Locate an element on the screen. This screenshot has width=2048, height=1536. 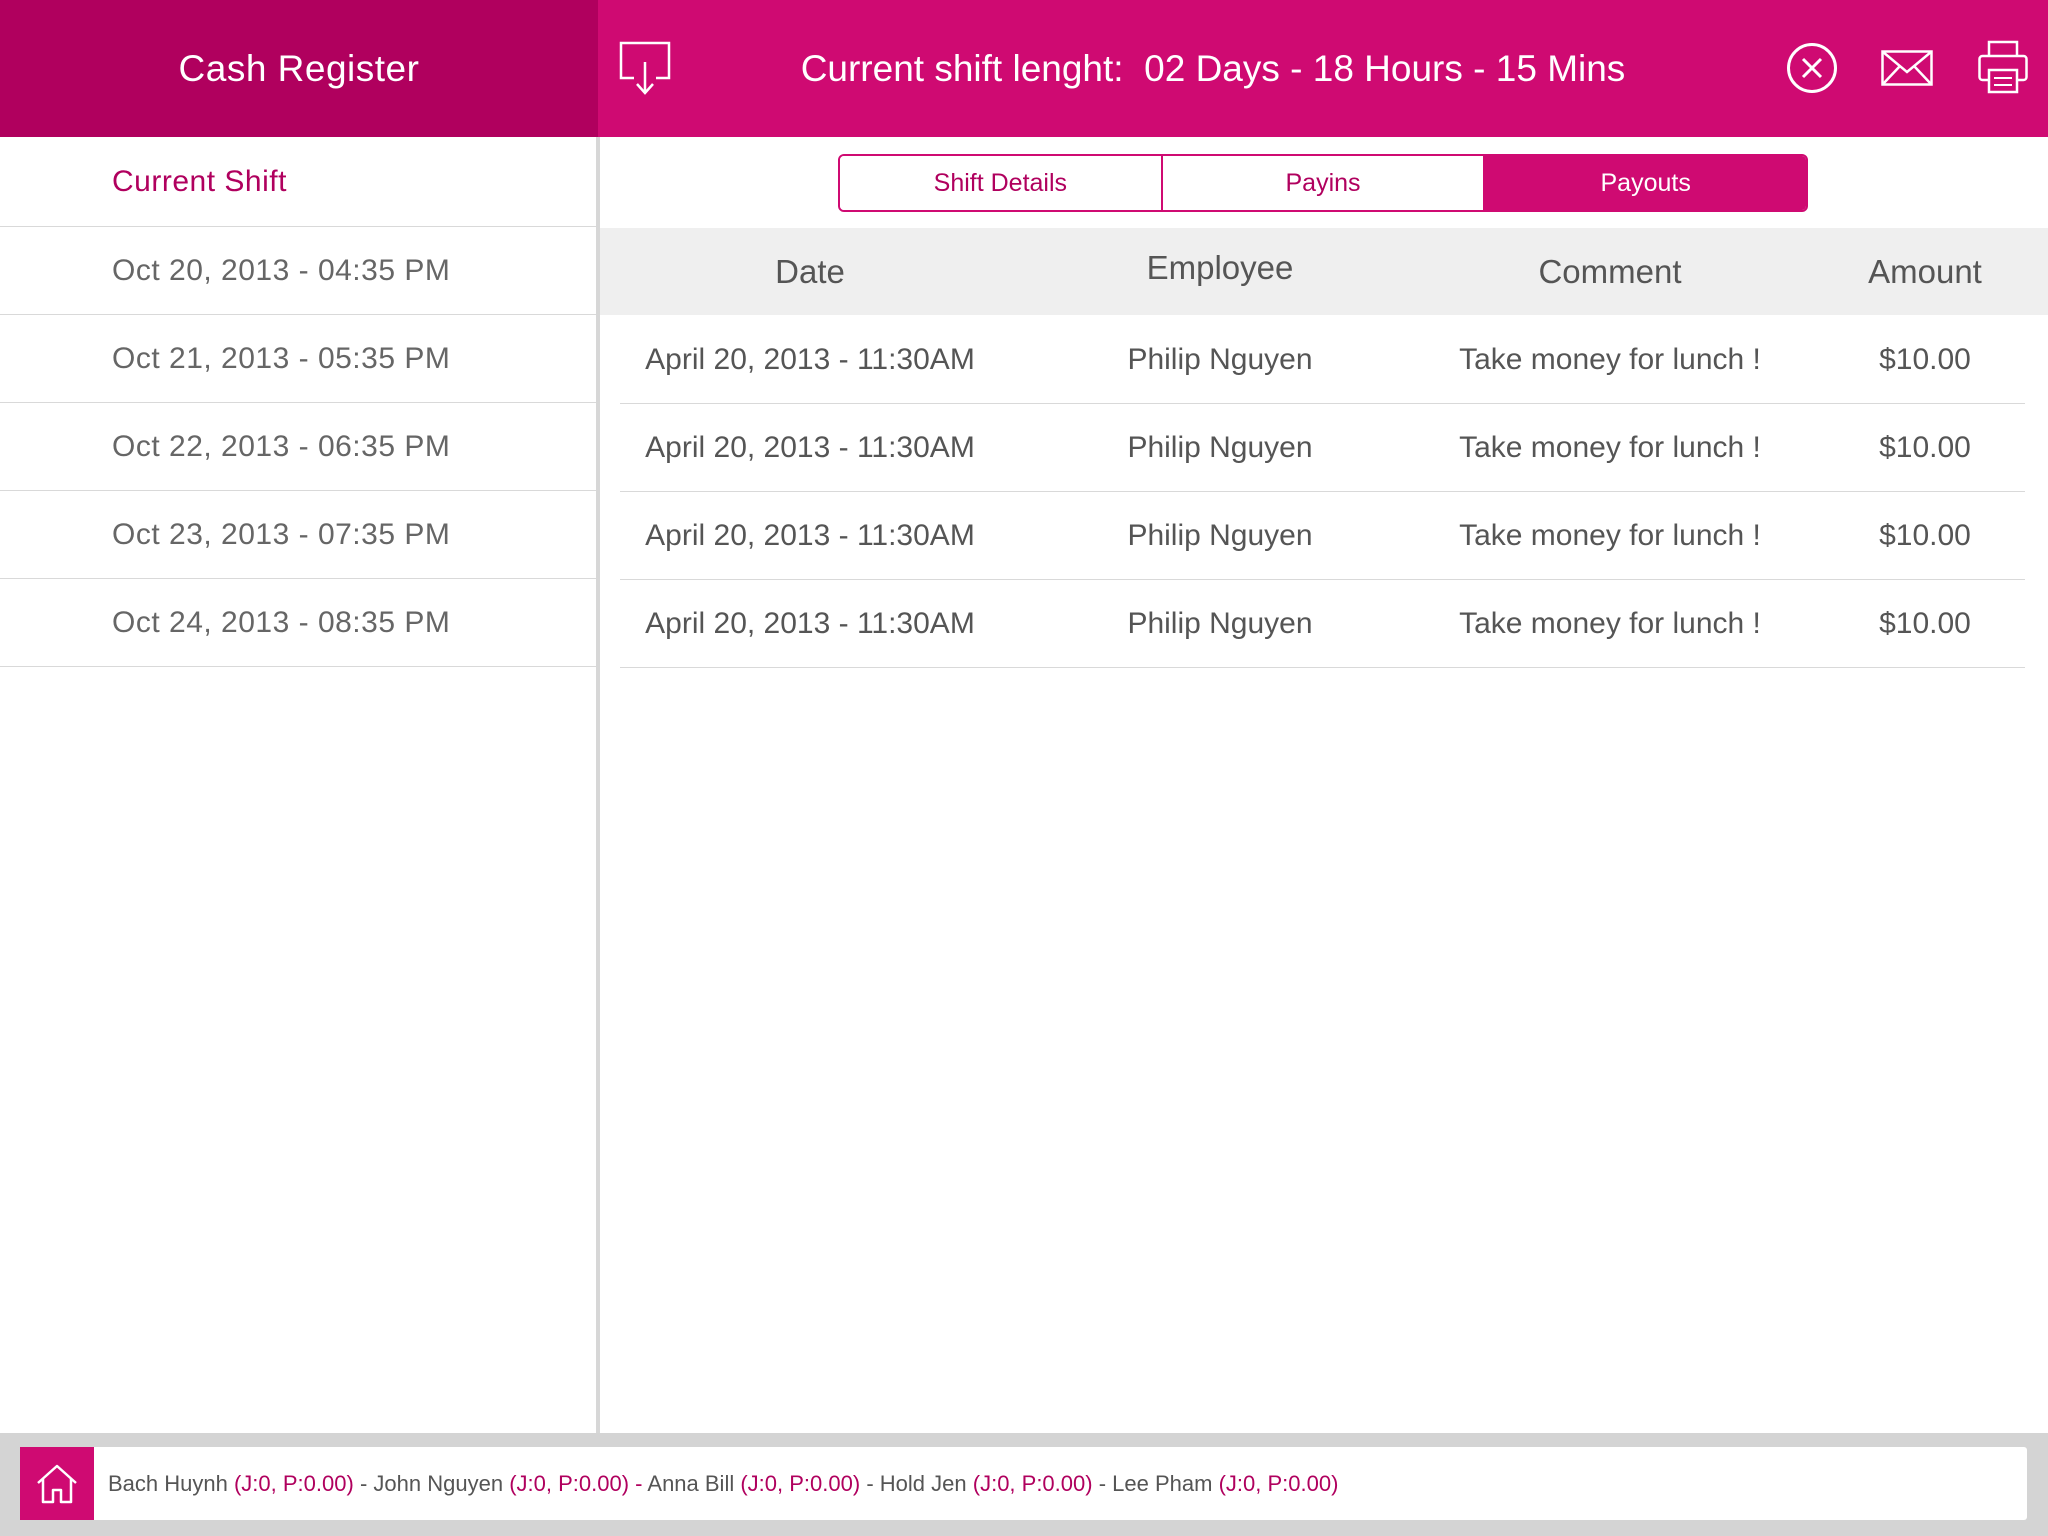
sidebar-item-current-shift: Current Shift is located at coordinates (298, 182).